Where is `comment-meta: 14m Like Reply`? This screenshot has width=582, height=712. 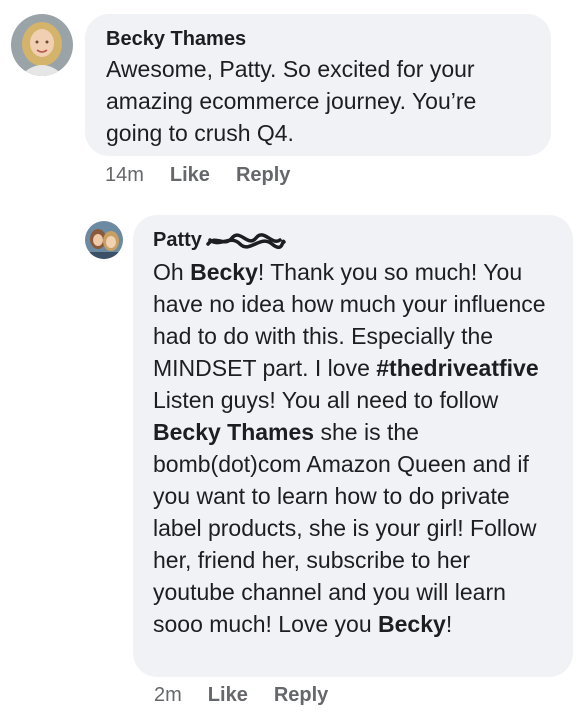
comment-meta: 14m Like Reply is located at coordinates (197, 175).